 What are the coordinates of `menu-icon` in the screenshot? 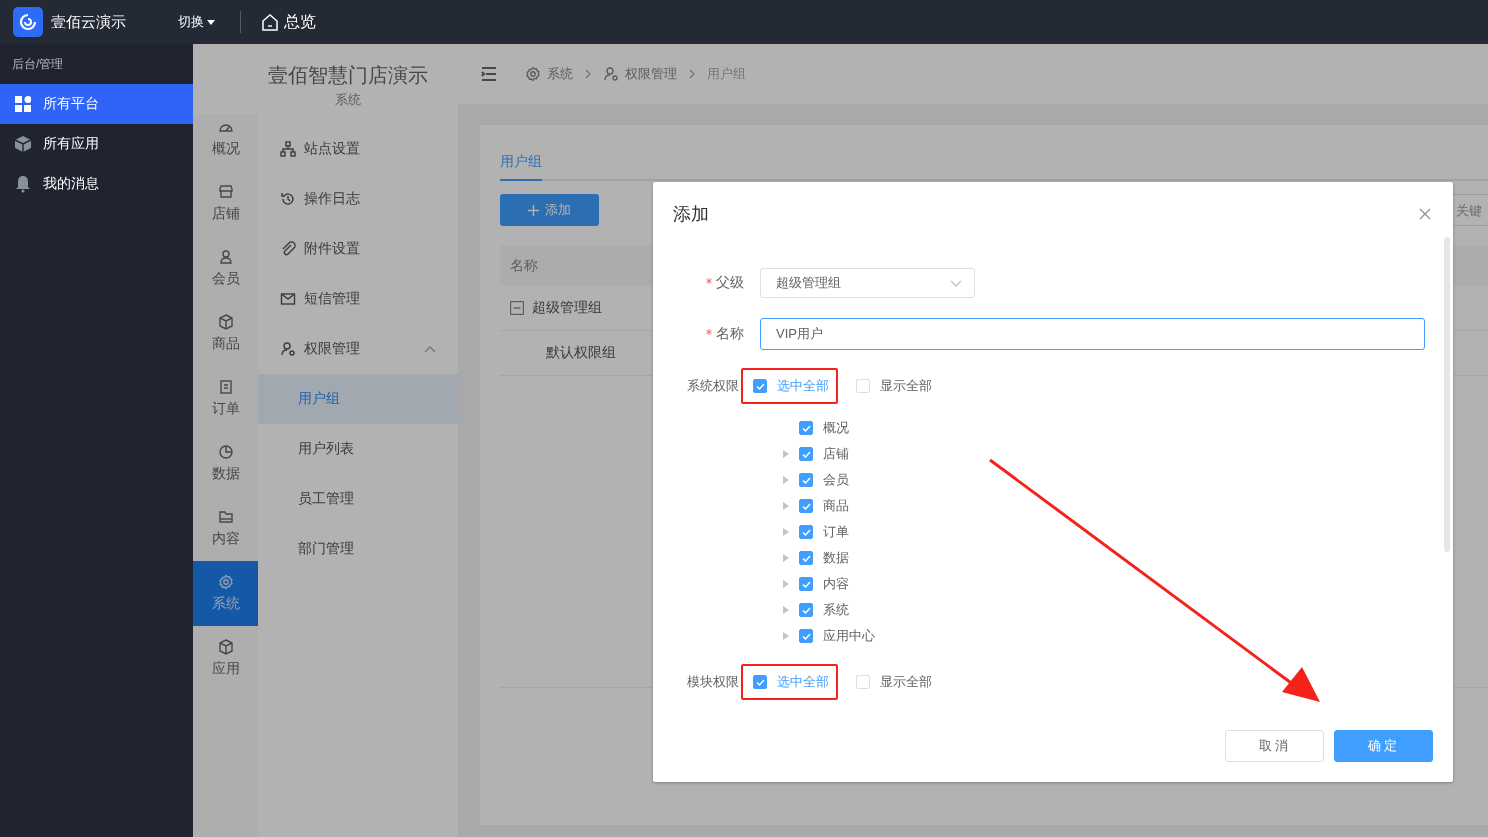 It's located at (489, 74).